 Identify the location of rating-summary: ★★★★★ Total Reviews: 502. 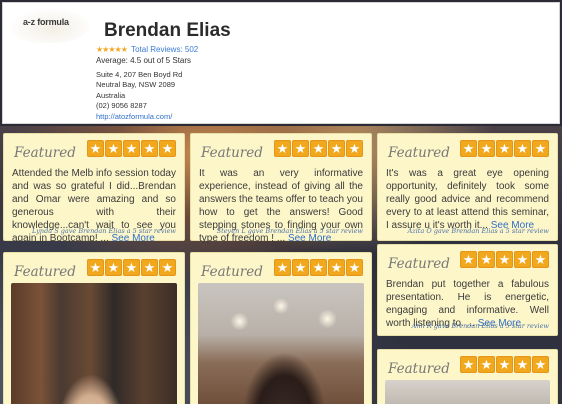
(147, 50).